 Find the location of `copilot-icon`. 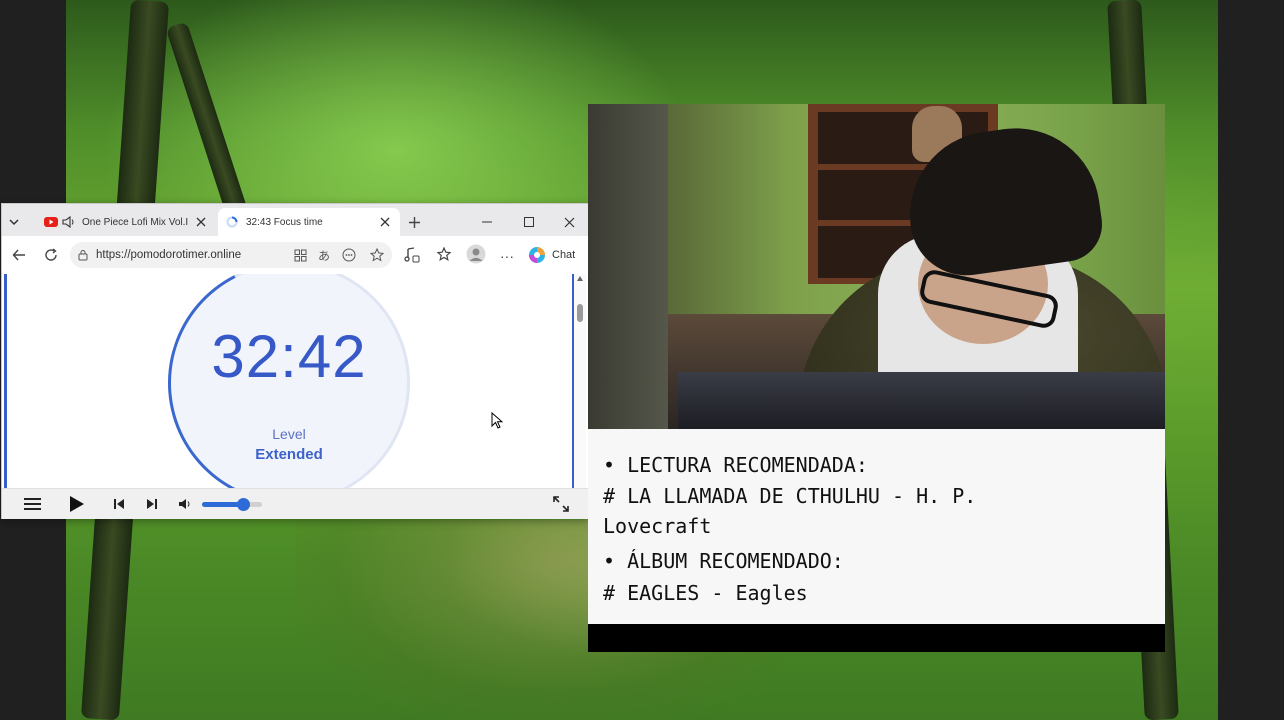

copilot-icon is located at coordinates (537, 255).